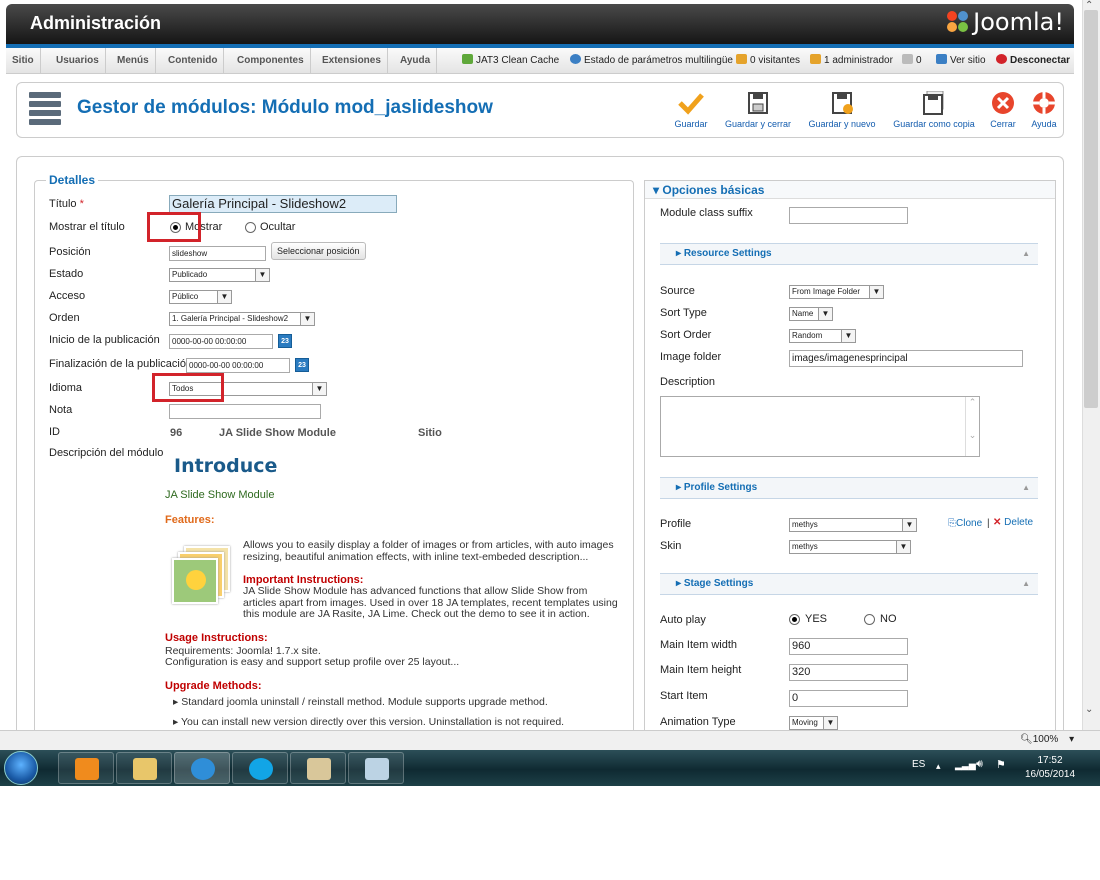 The height and width of the screenshot is (880, 1100). I want to click on taskbar-file-explorer, so click(144, 768).